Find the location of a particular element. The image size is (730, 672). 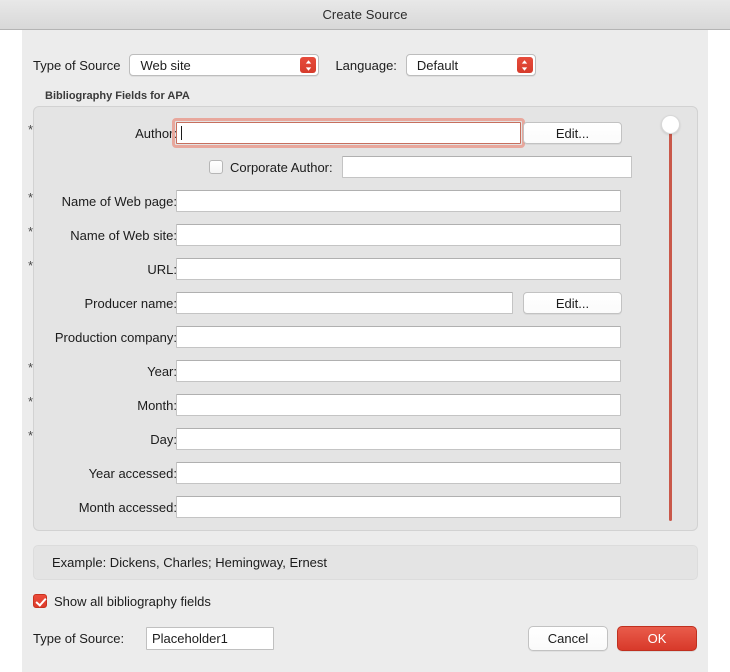

corporate-author-row: Corporate Author: is located at coordinates (420, 167).